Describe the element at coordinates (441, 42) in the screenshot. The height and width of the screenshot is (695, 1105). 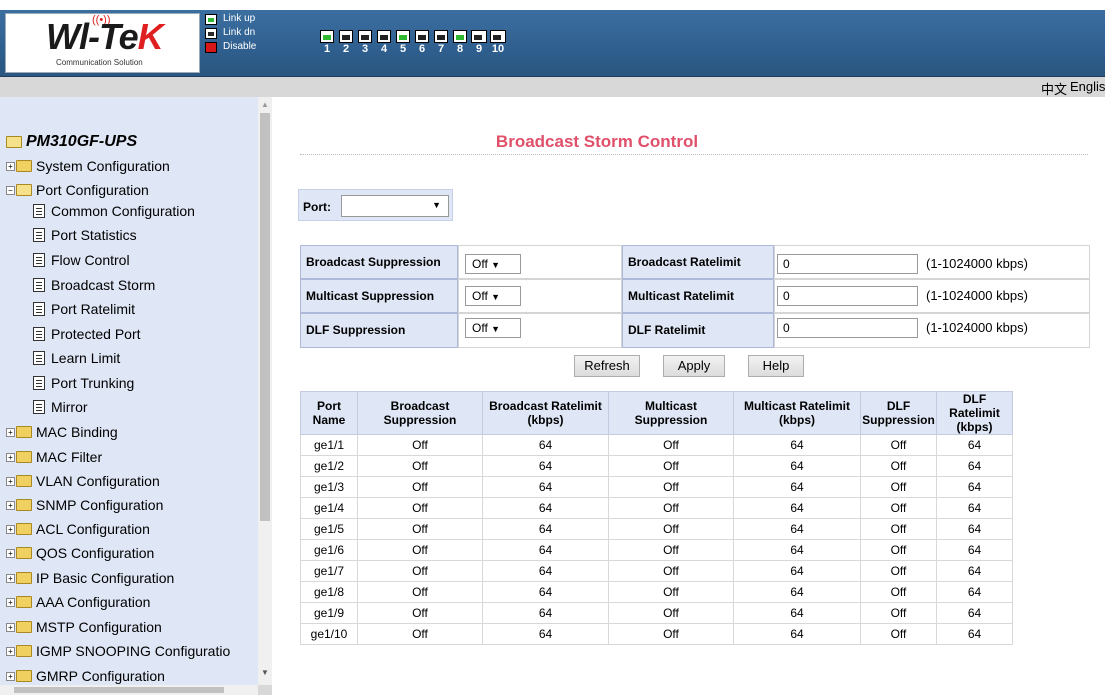
I see `port-7: 7` at that location.